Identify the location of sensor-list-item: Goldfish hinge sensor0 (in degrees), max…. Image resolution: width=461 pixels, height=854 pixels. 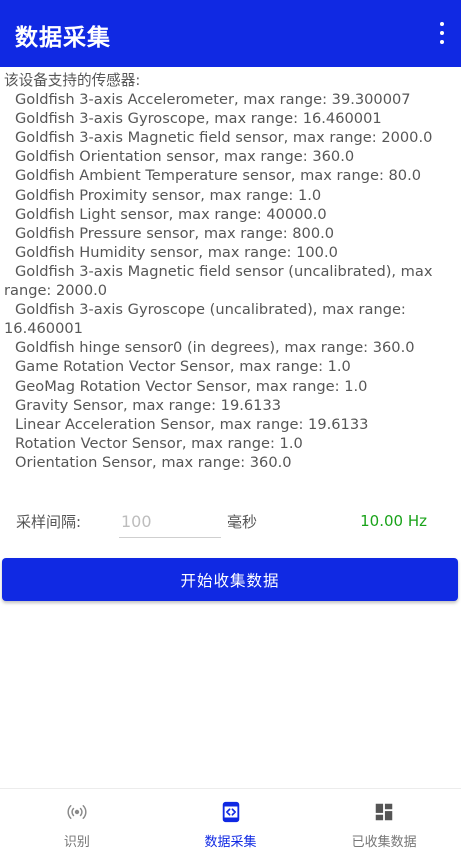
(215, 348).